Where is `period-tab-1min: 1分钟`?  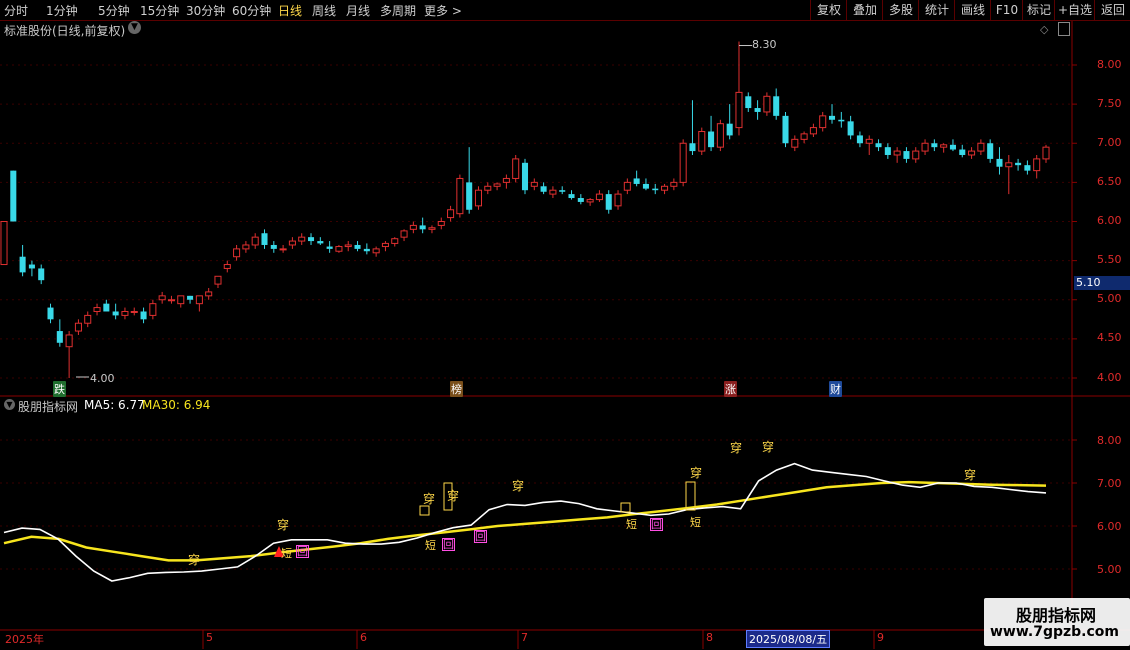 period-tab-1min: 1分钟 is located at coordinates (62, 10).